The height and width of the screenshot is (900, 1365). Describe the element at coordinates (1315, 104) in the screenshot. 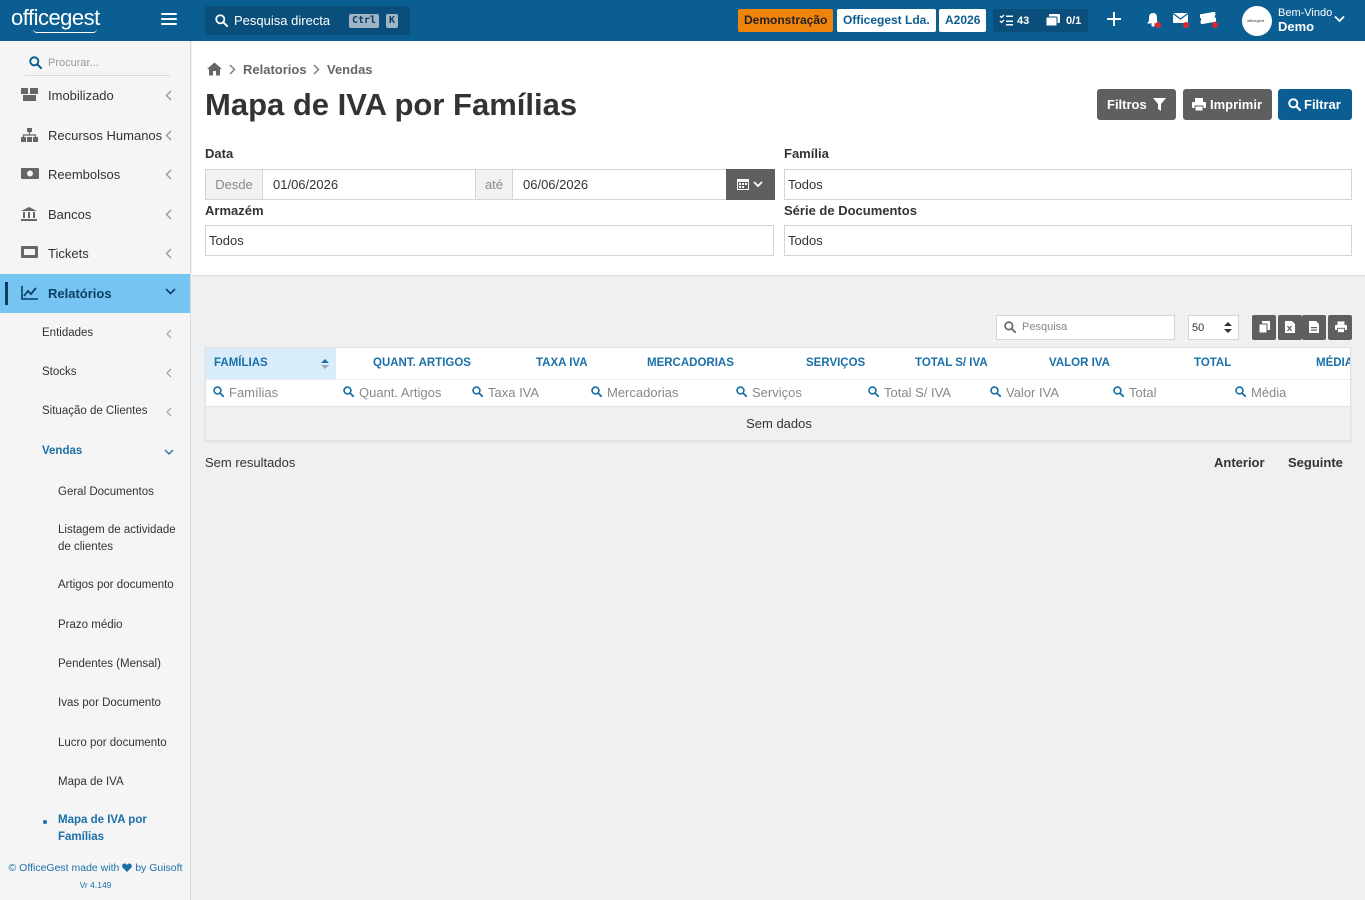

I see `filter-submit-button: Filtrar` at that location.